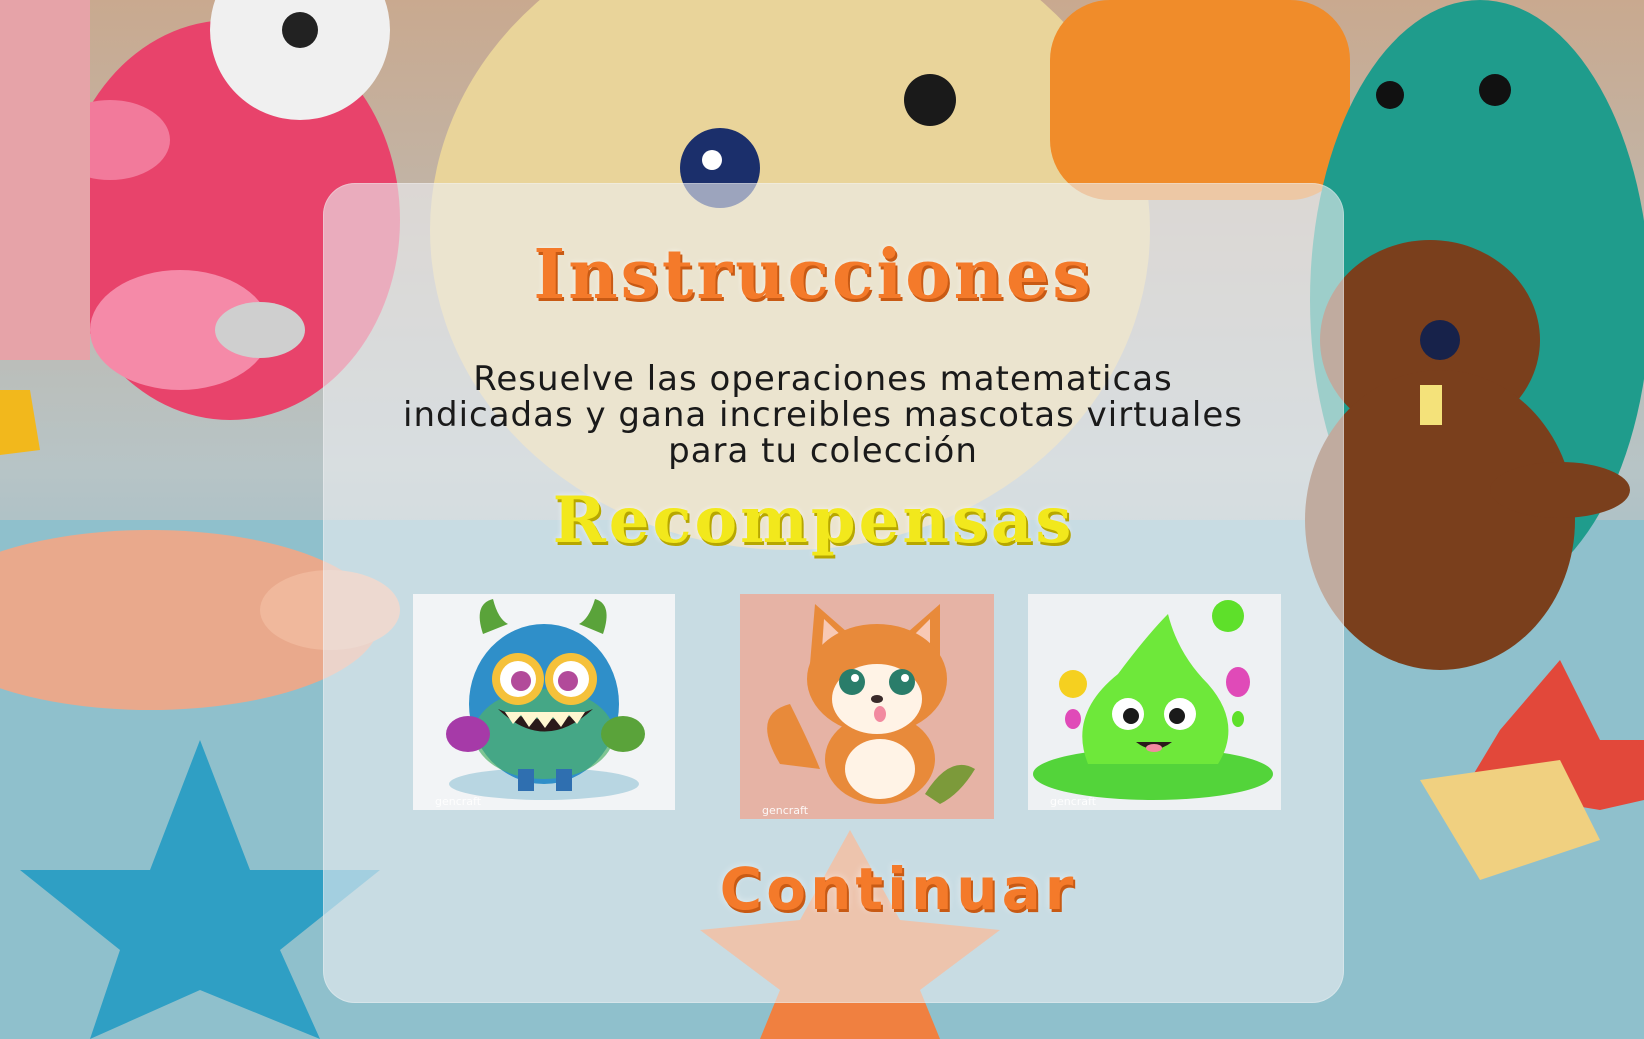  Describe the element at coordinates (785, 810) in the screenshot. I see `watermark-2: gencraft` at that location.